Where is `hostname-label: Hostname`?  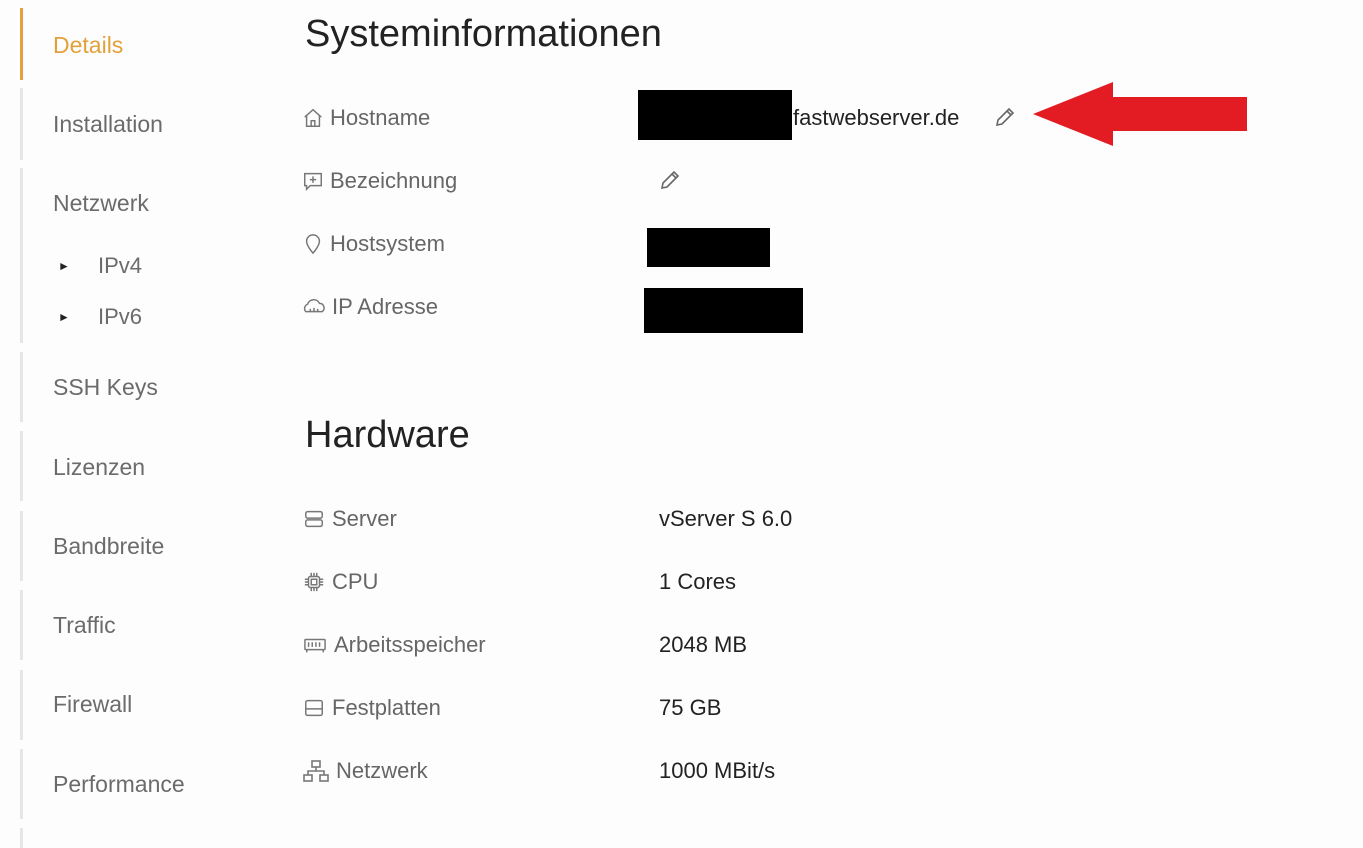
hostname-label: Hostname is located at coordinates (366, 118).